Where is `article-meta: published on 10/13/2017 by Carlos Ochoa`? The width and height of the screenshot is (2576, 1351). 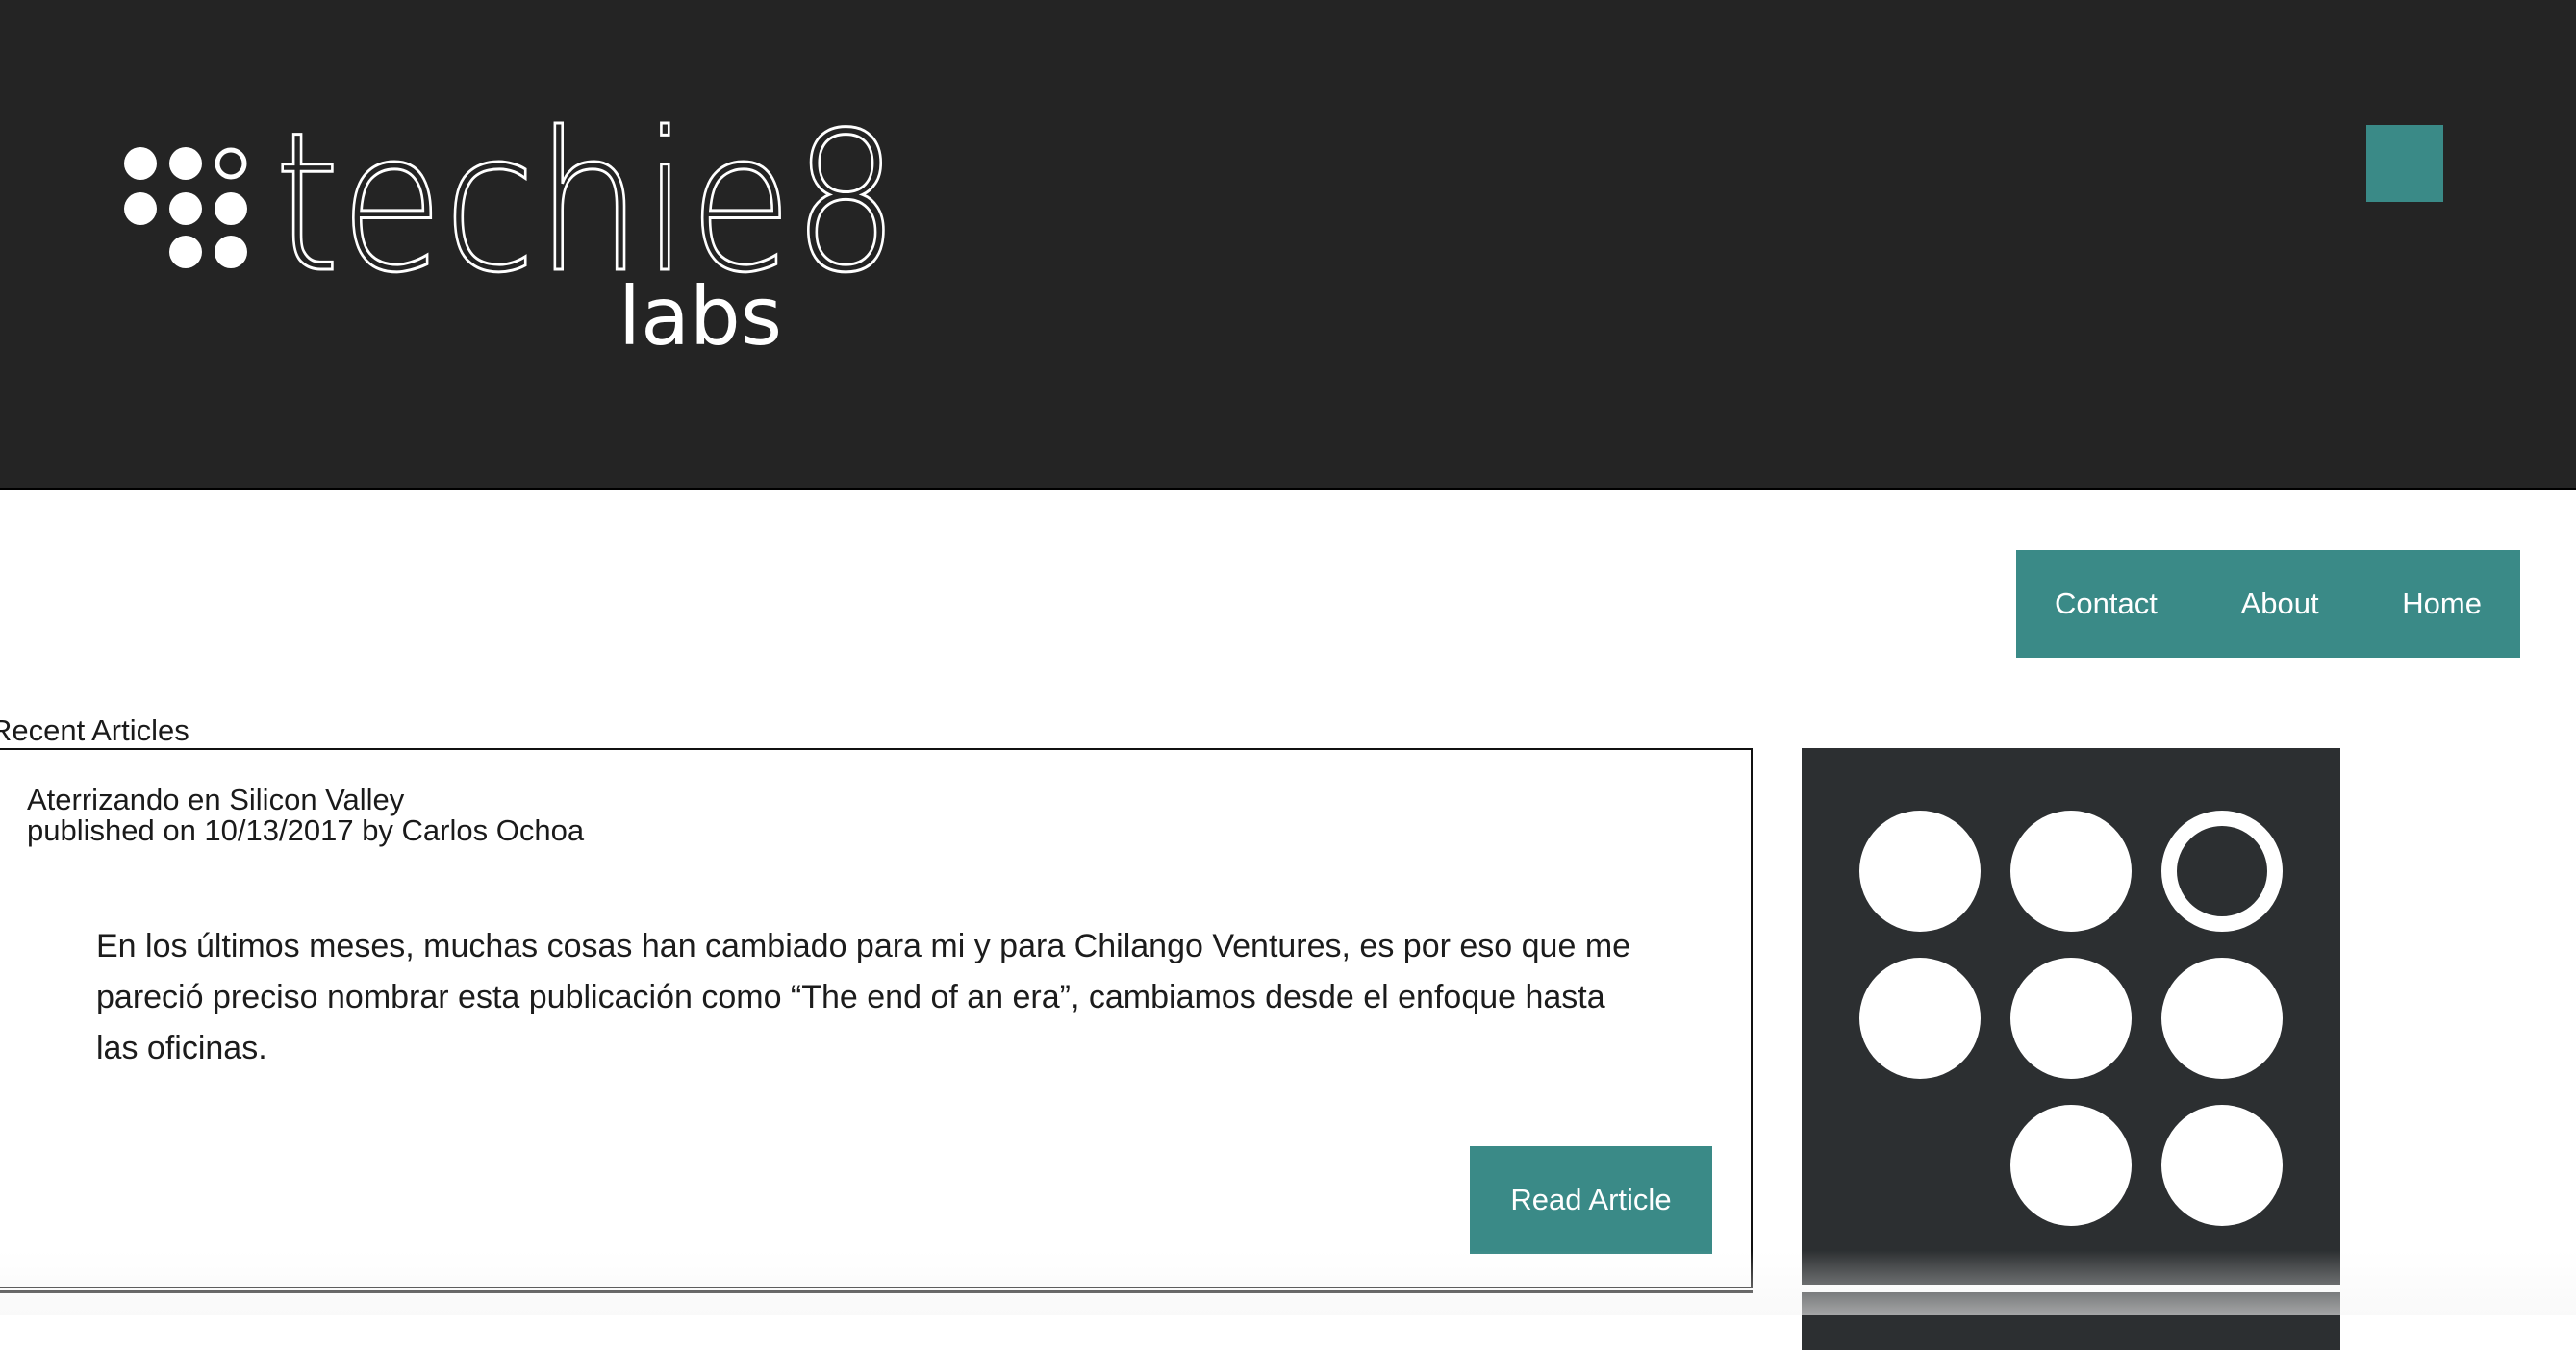
article-meta: published on 10/13/2017 by Carlos Ochoa is located at coordinates (306, 830).